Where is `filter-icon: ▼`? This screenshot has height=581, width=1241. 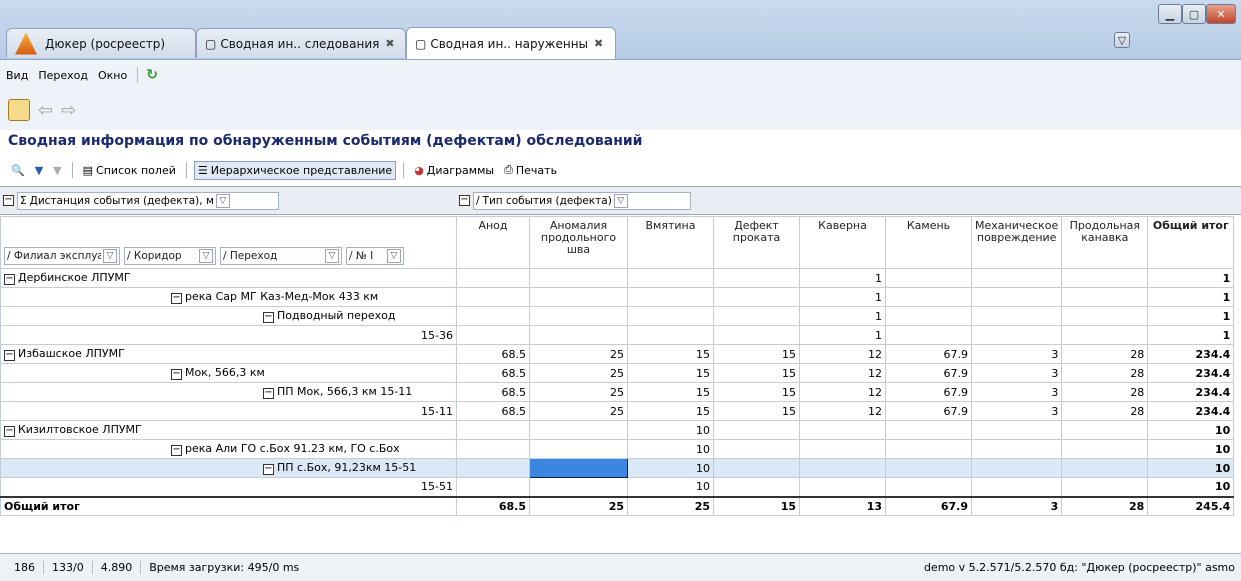 filter-icon: ▼ is located at coordinates (39, 170).